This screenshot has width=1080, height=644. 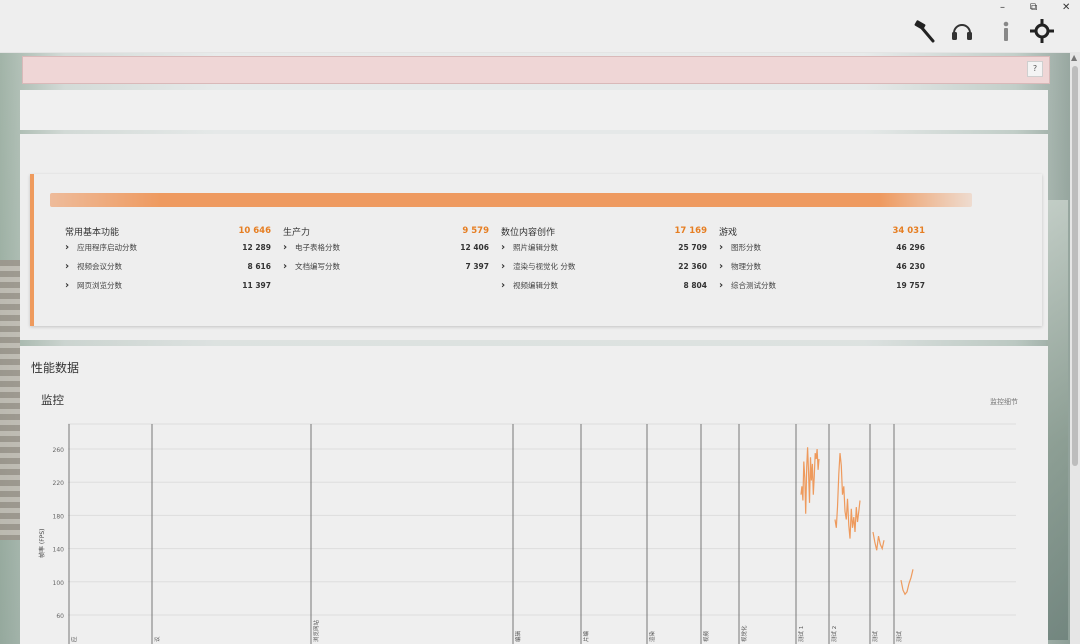 What do you see at coordinates (534, 110) in the screenshot?
I see `summary-card` at bounding box center [534, 110].